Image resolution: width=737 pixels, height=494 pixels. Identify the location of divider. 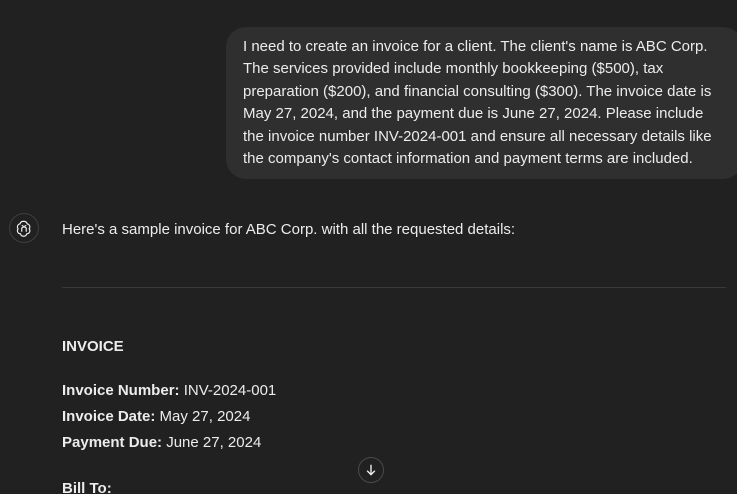
(394, 287).